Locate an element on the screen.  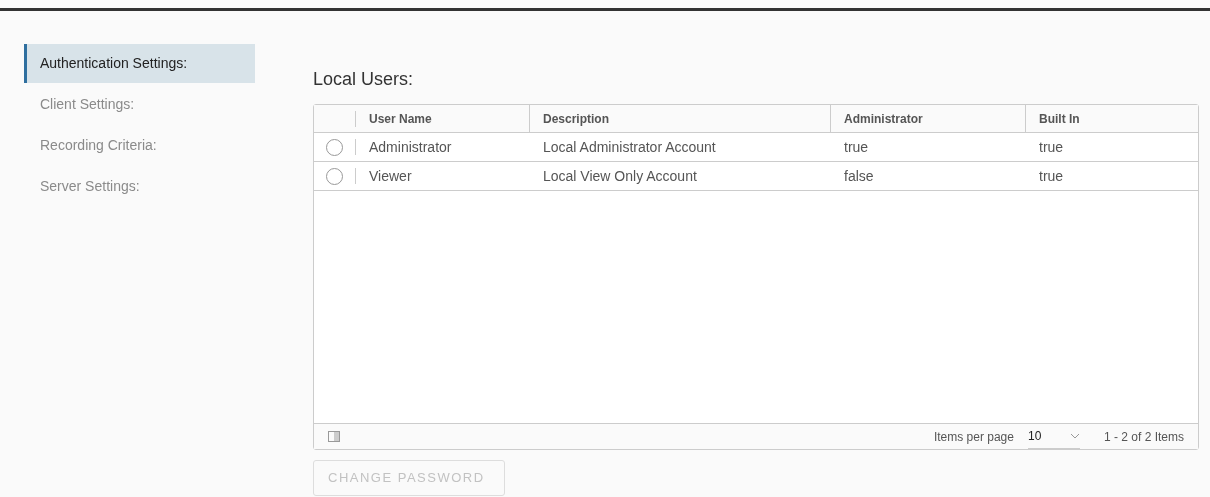
table-cell-text: Local View Only Account is located at coordinates (619, 176).